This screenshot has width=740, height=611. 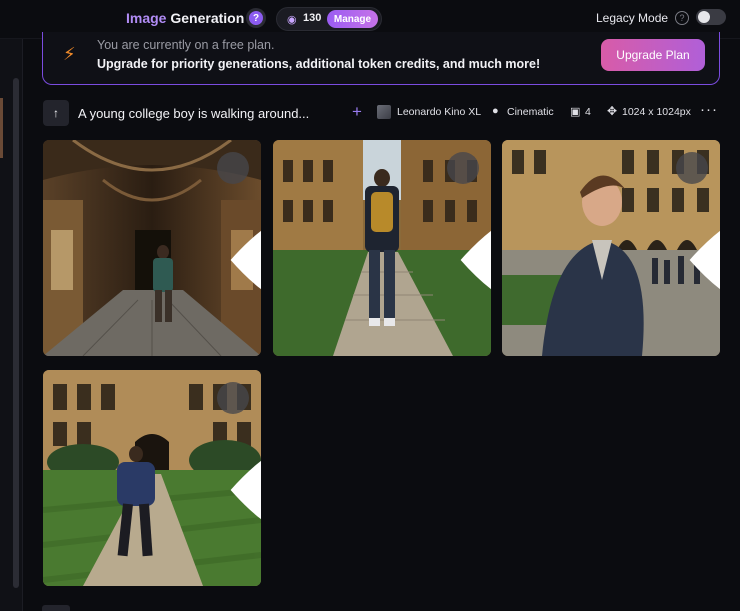 What do you see at coordinates (575, 112) in the screenshot?
I see `image-stack-icon: ▣` at bounding box center [575, 112].